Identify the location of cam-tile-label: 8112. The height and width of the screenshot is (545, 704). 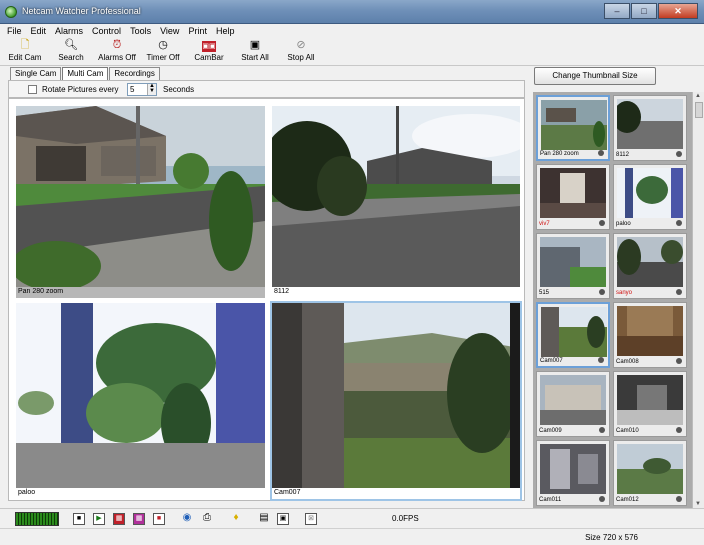
(282, 291).